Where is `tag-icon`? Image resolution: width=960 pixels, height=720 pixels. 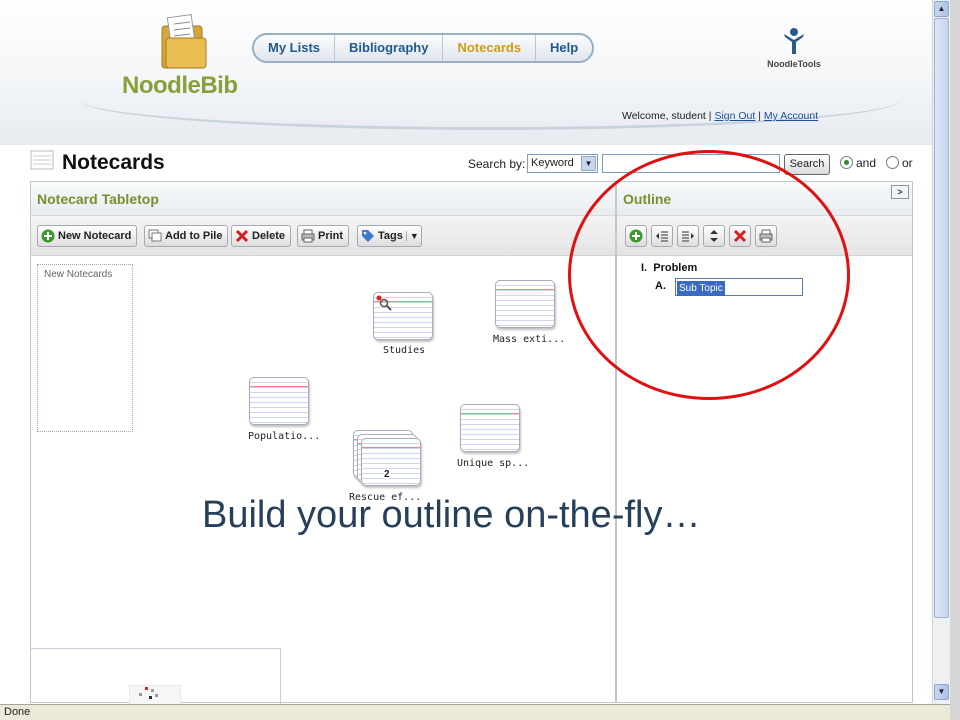 tag-icon is located at coordinates (368, 236).